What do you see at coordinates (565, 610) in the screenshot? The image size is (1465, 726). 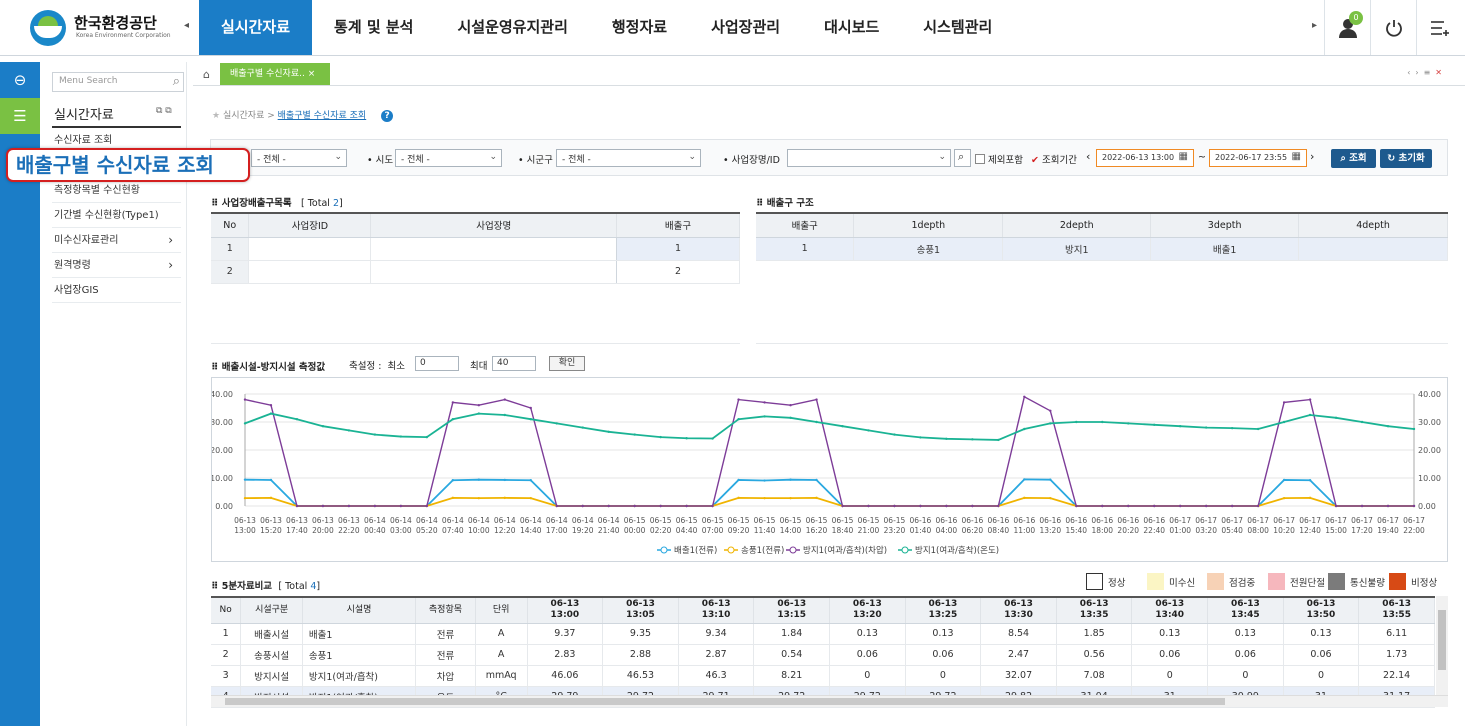 I see `time-column-header: 06-13 13:00` at bounding box center [565, 610].